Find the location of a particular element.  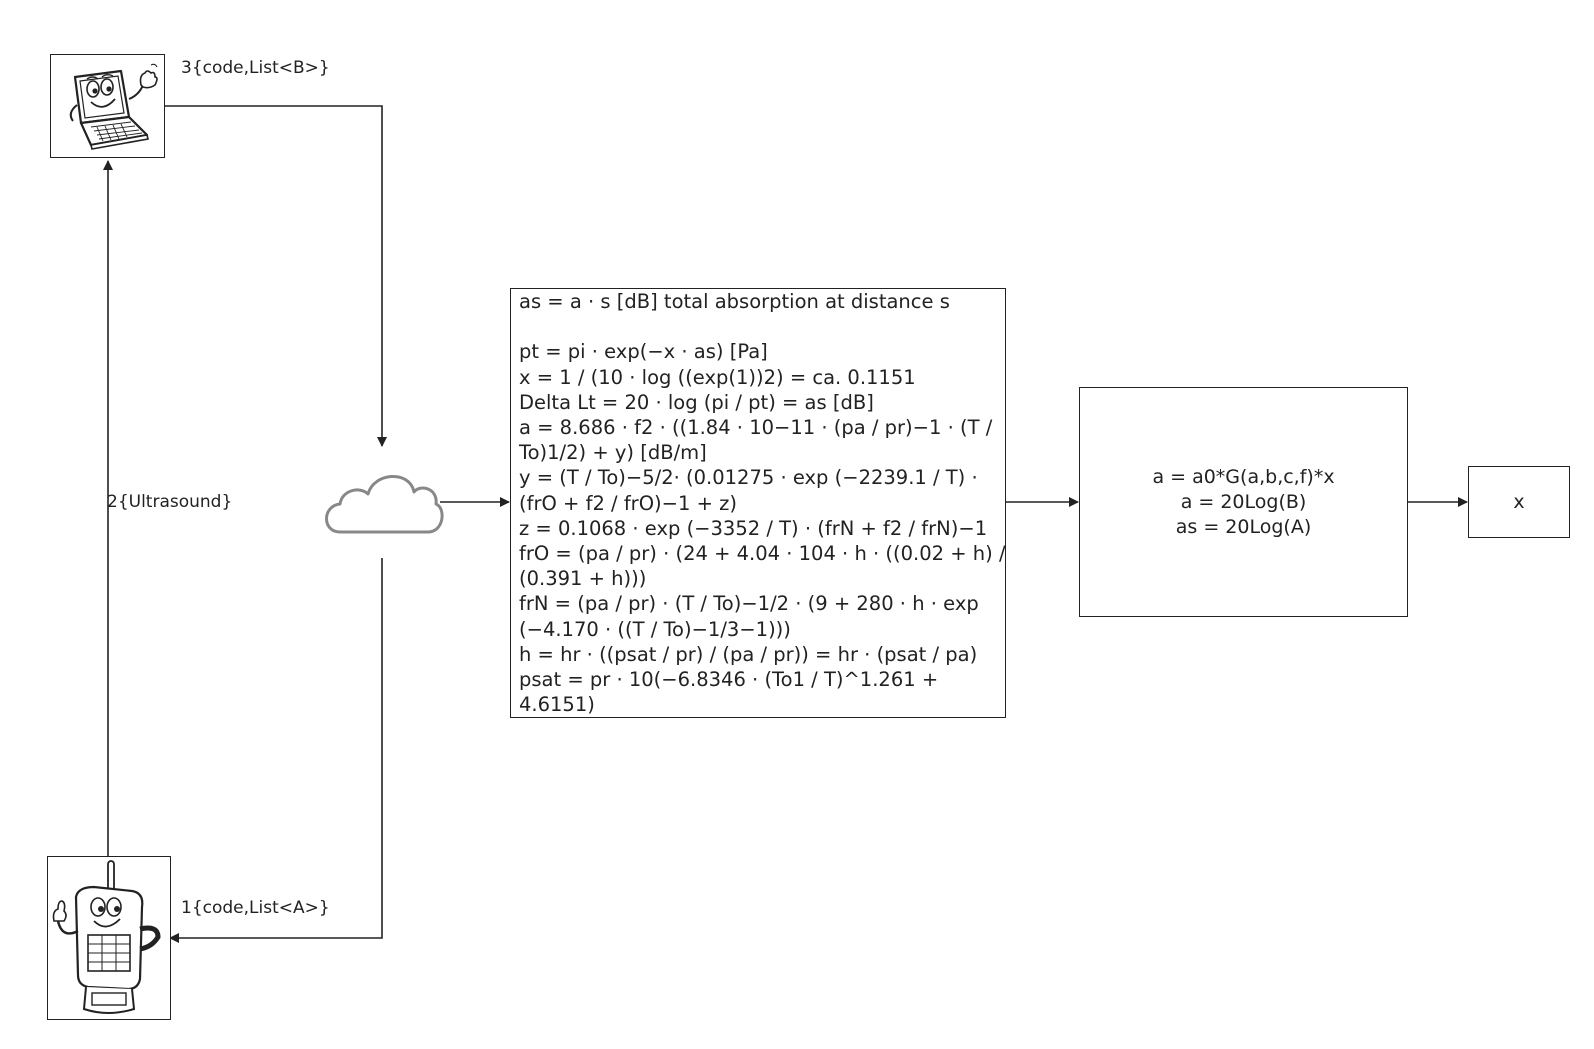

phone-character is located at coordinates (109, 938).